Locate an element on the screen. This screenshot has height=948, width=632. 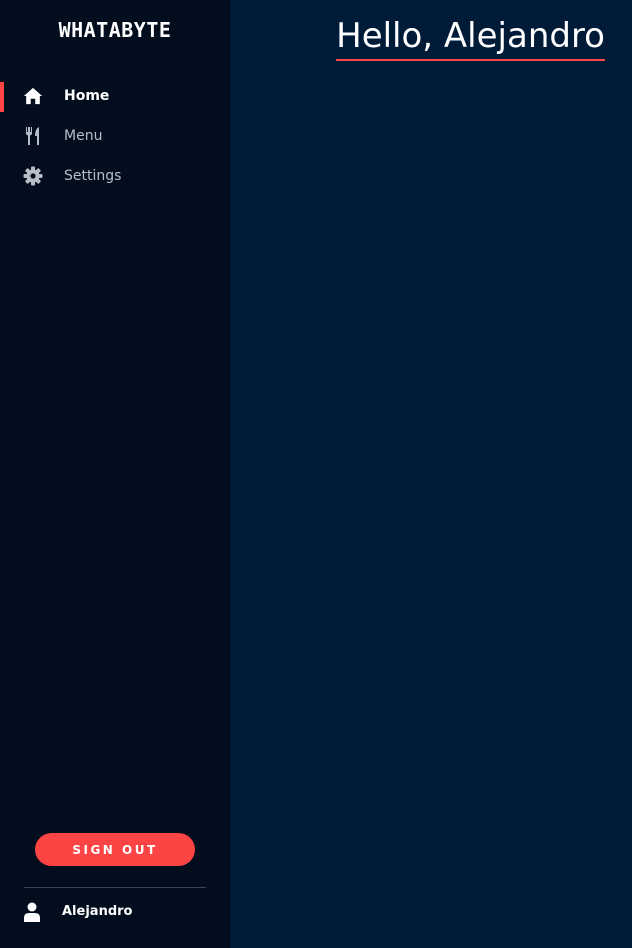
user-name: Alejandro is located at coordinates (97, 911).